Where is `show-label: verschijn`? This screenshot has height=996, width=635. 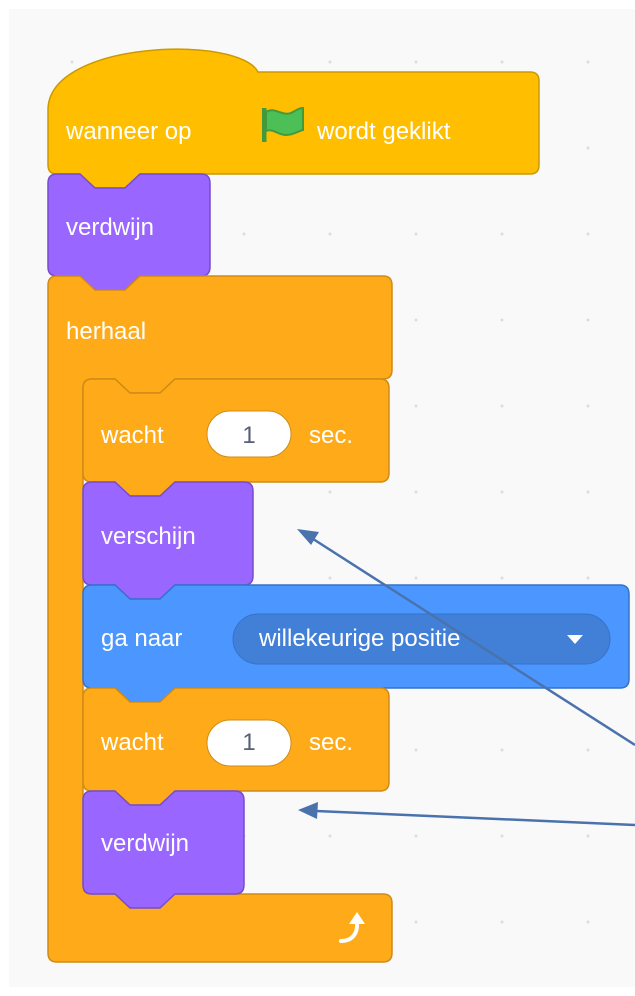
show-label: verschijn is located at coordinates (148, 536).